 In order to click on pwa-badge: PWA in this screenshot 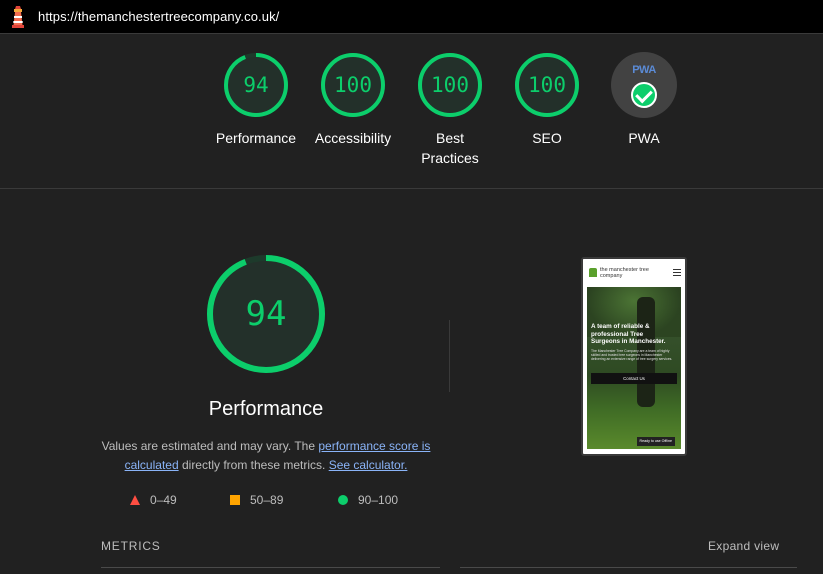, I will do `click(644, 85)`.